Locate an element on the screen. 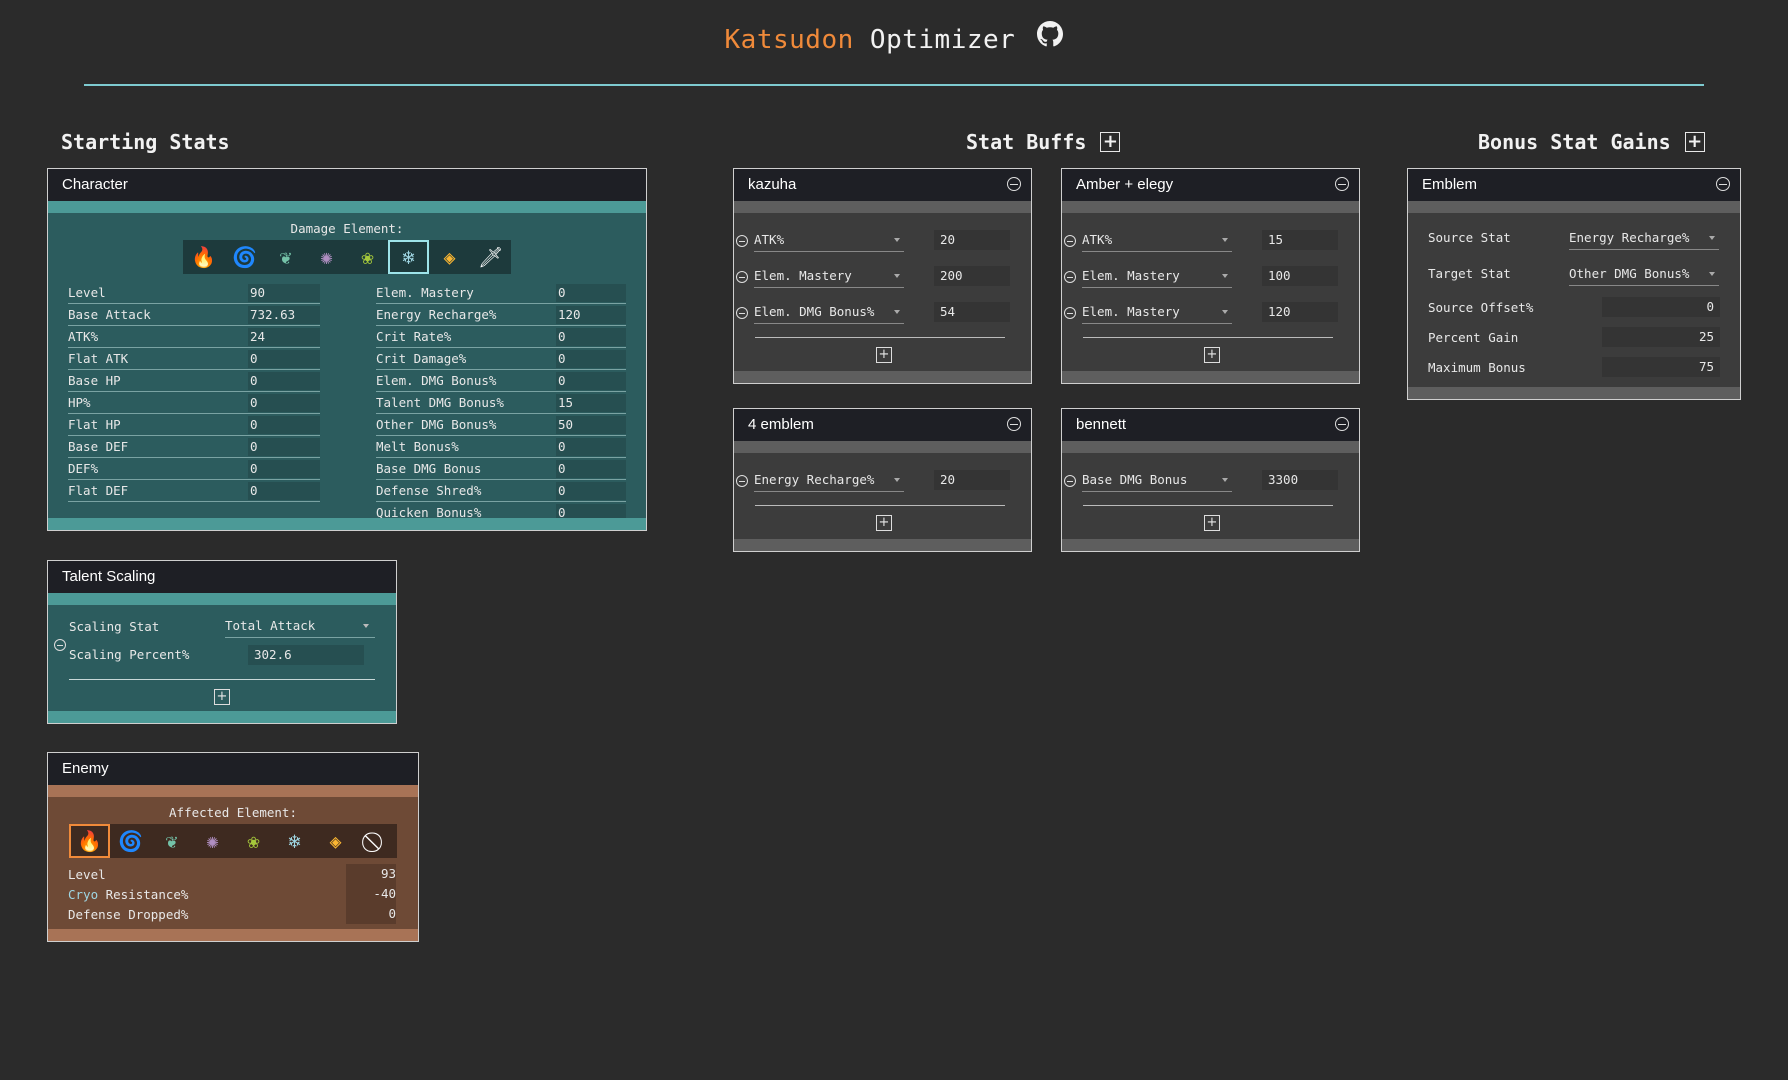 This screenshot has width=1788, height=1080. physical-icon: 🗡 is located at coordinates (490, 257).